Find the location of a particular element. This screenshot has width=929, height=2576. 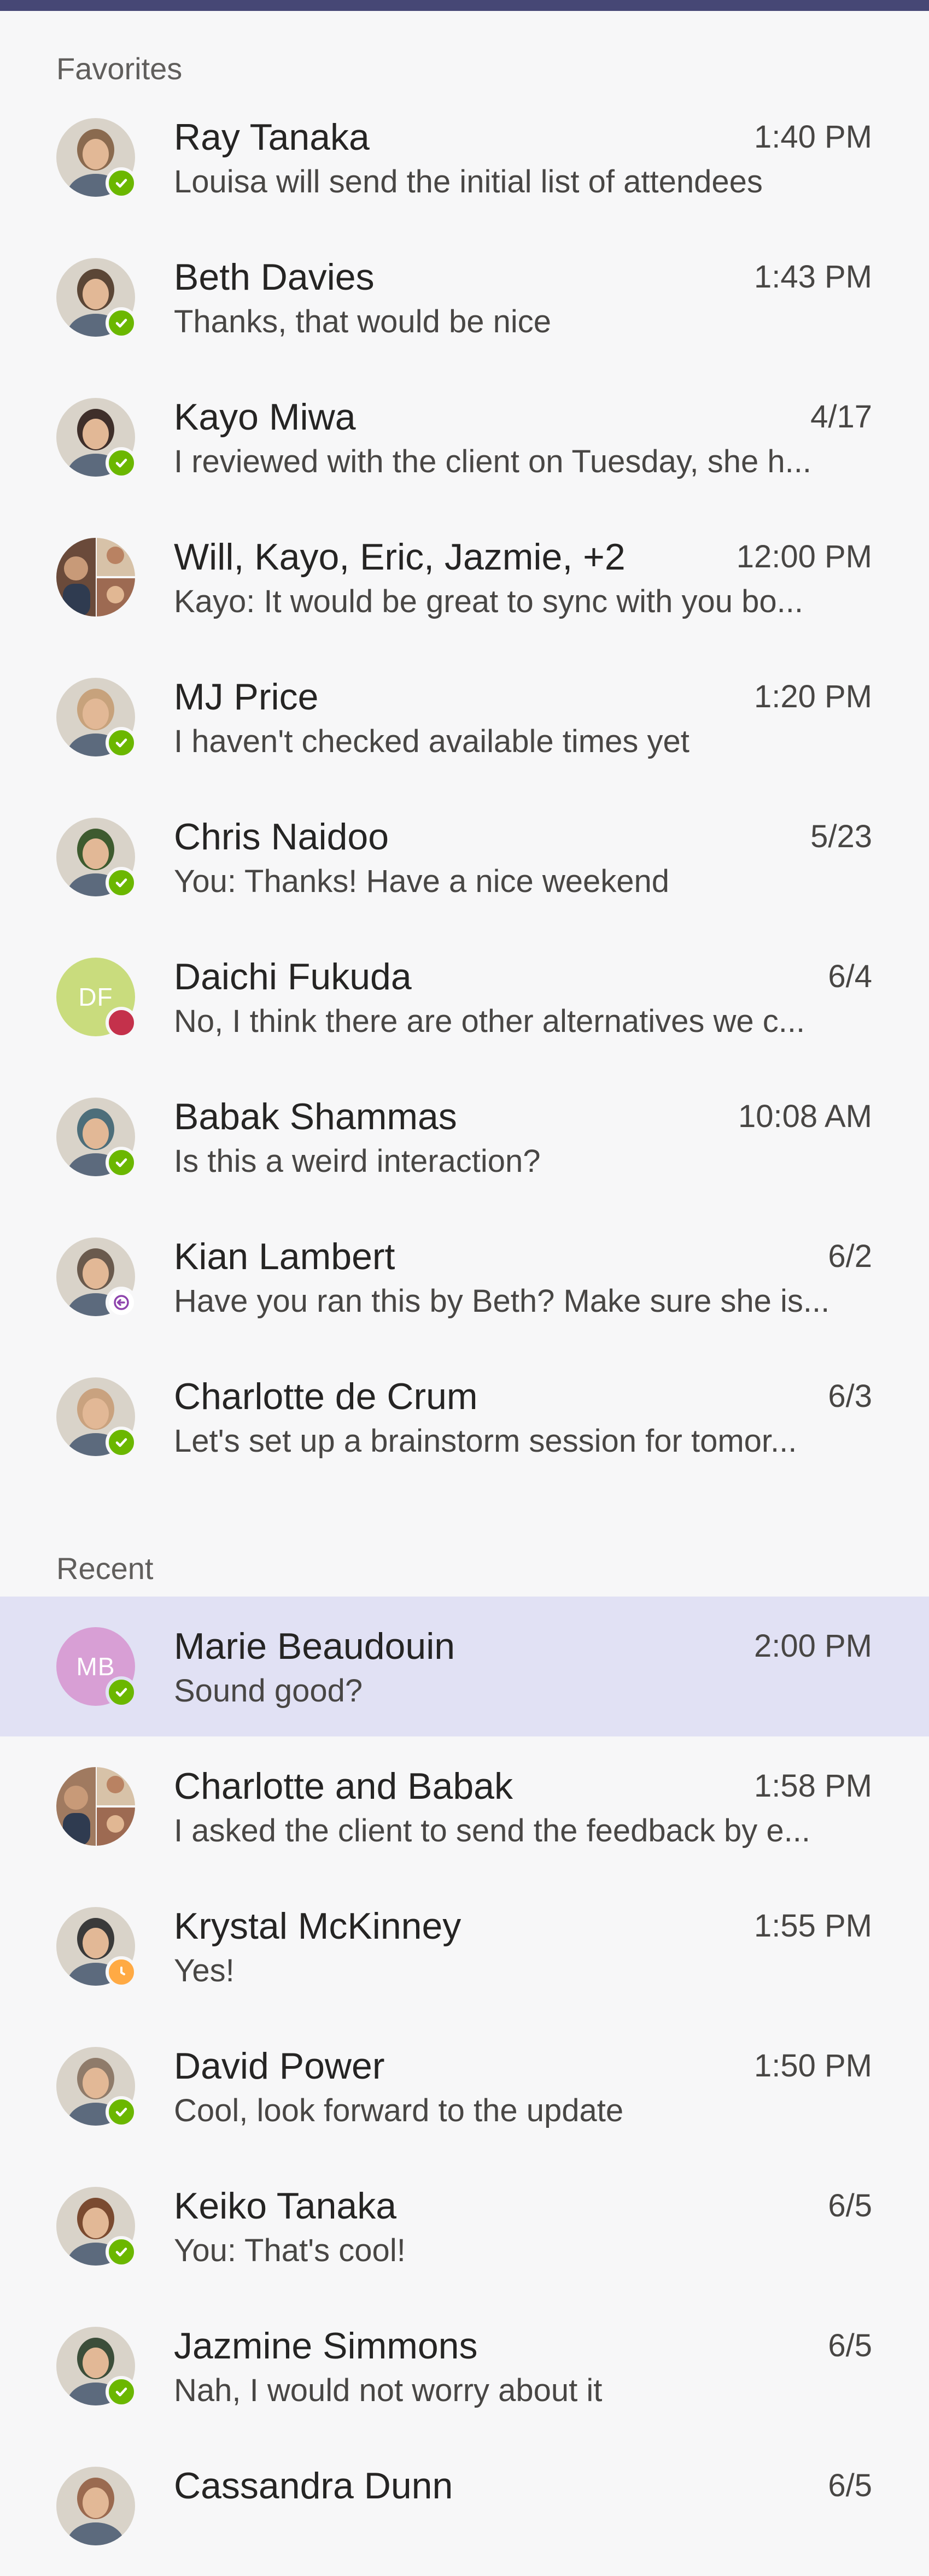

chat-row: Krystal McKinney 1:55 PM Yes! is located at coordinates (464, 1946).